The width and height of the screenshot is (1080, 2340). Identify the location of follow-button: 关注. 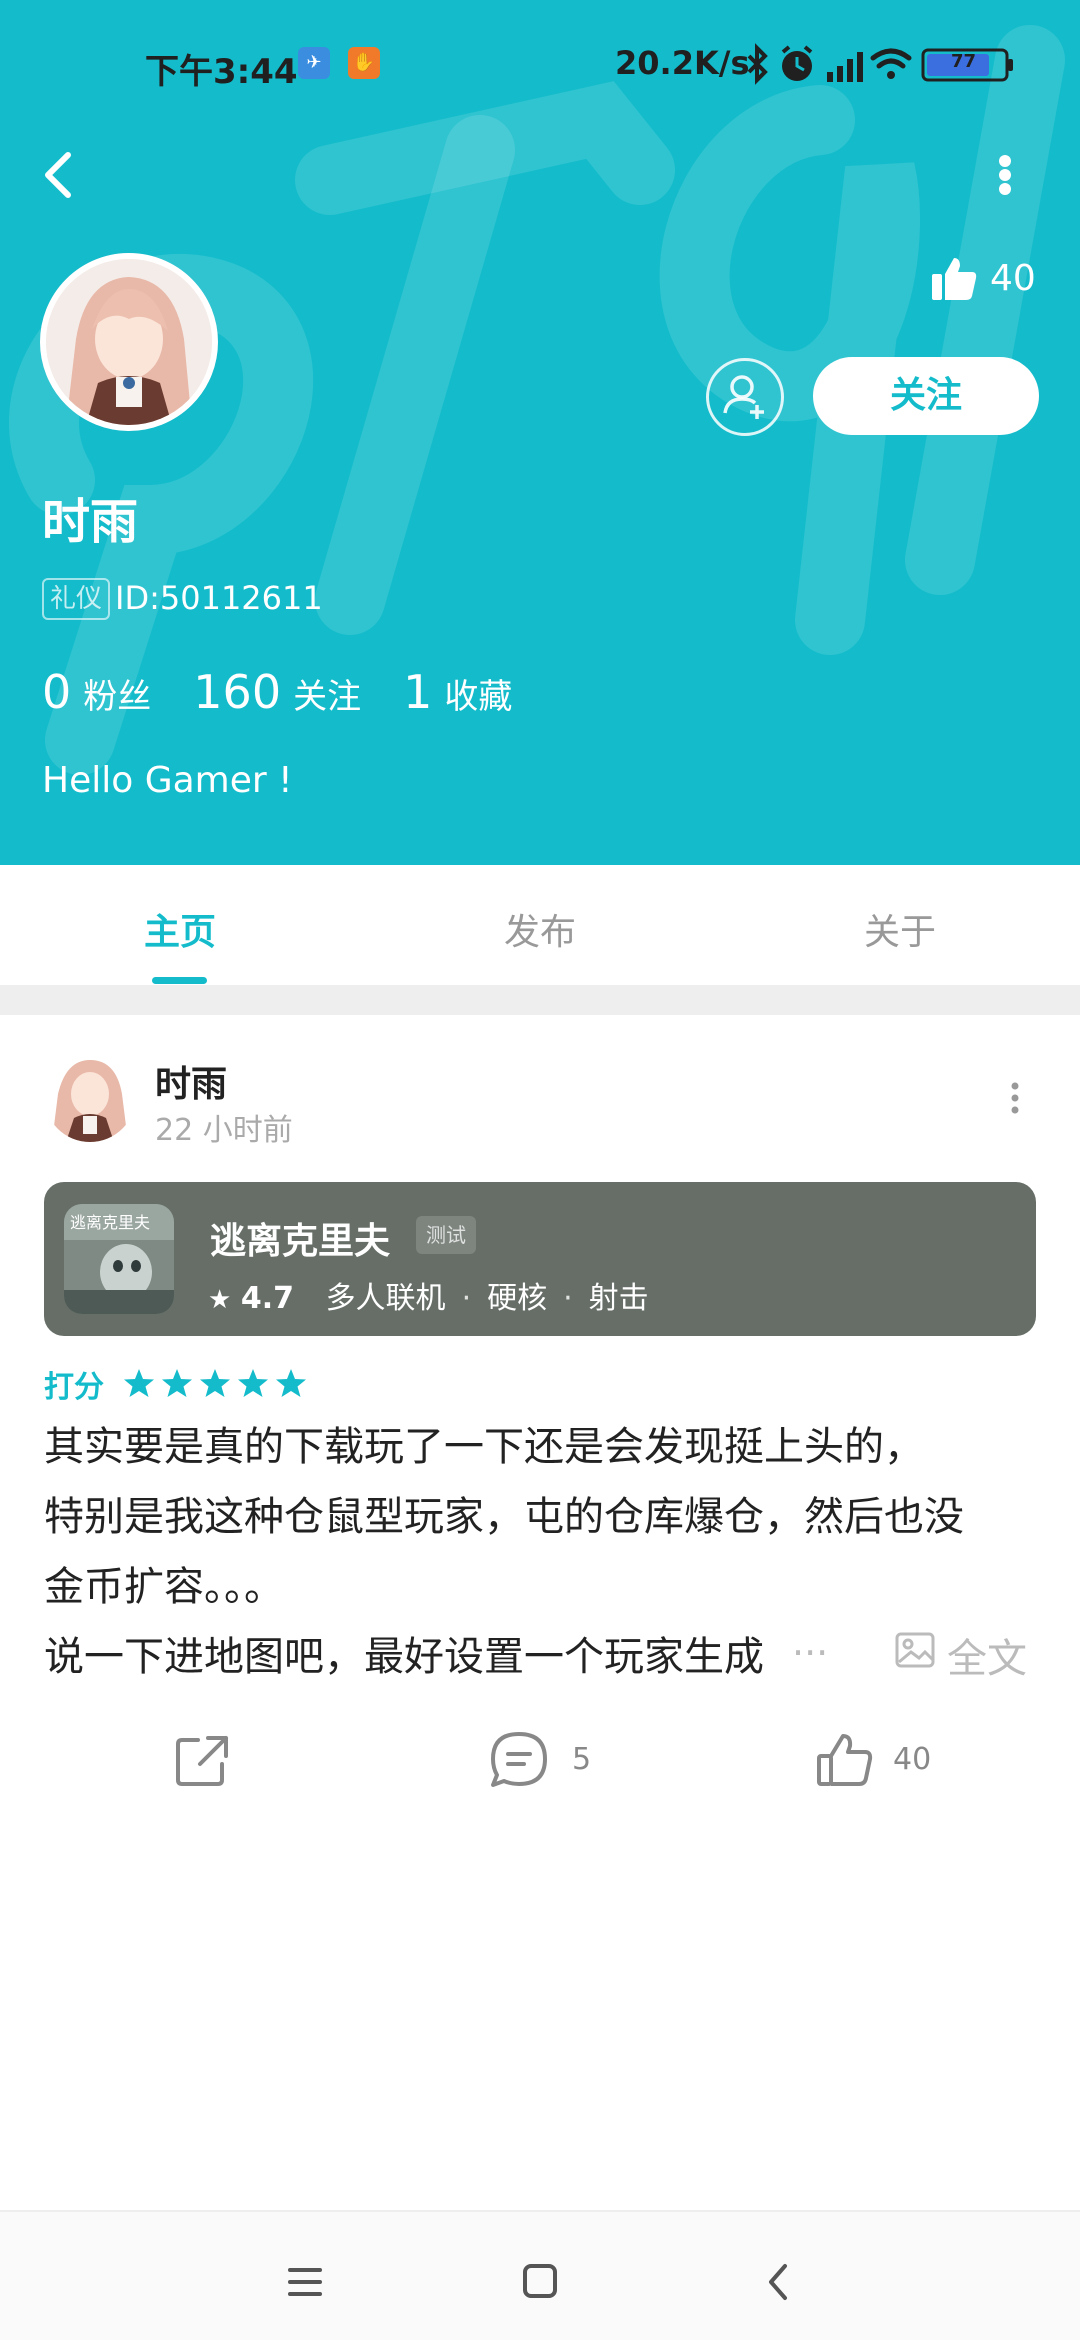
(926, 396).